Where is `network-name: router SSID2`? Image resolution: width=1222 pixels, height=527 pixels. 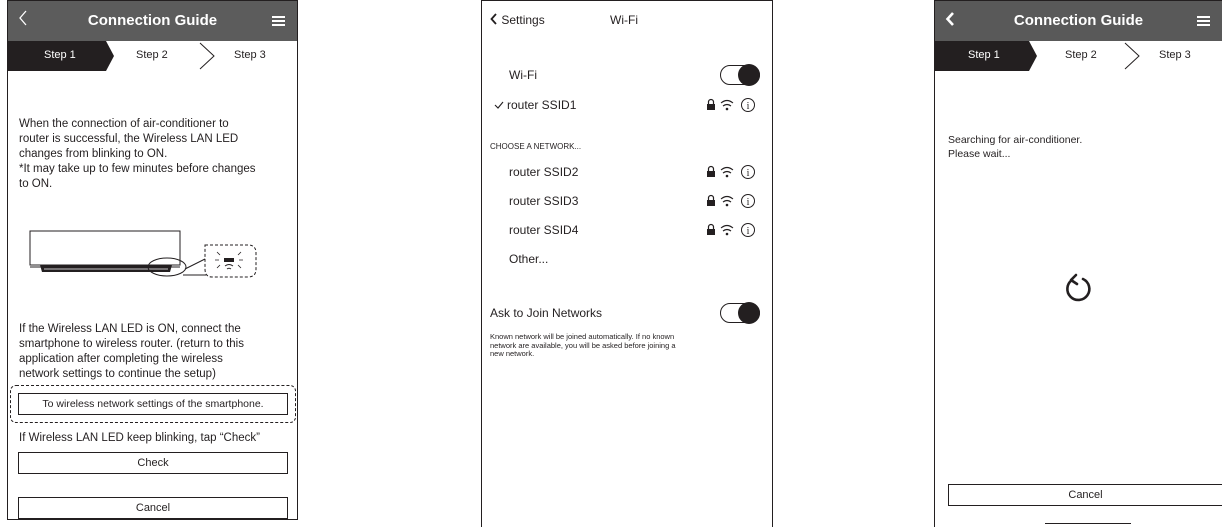 network-name: router SSID2 is located at coordinates (544, 172).